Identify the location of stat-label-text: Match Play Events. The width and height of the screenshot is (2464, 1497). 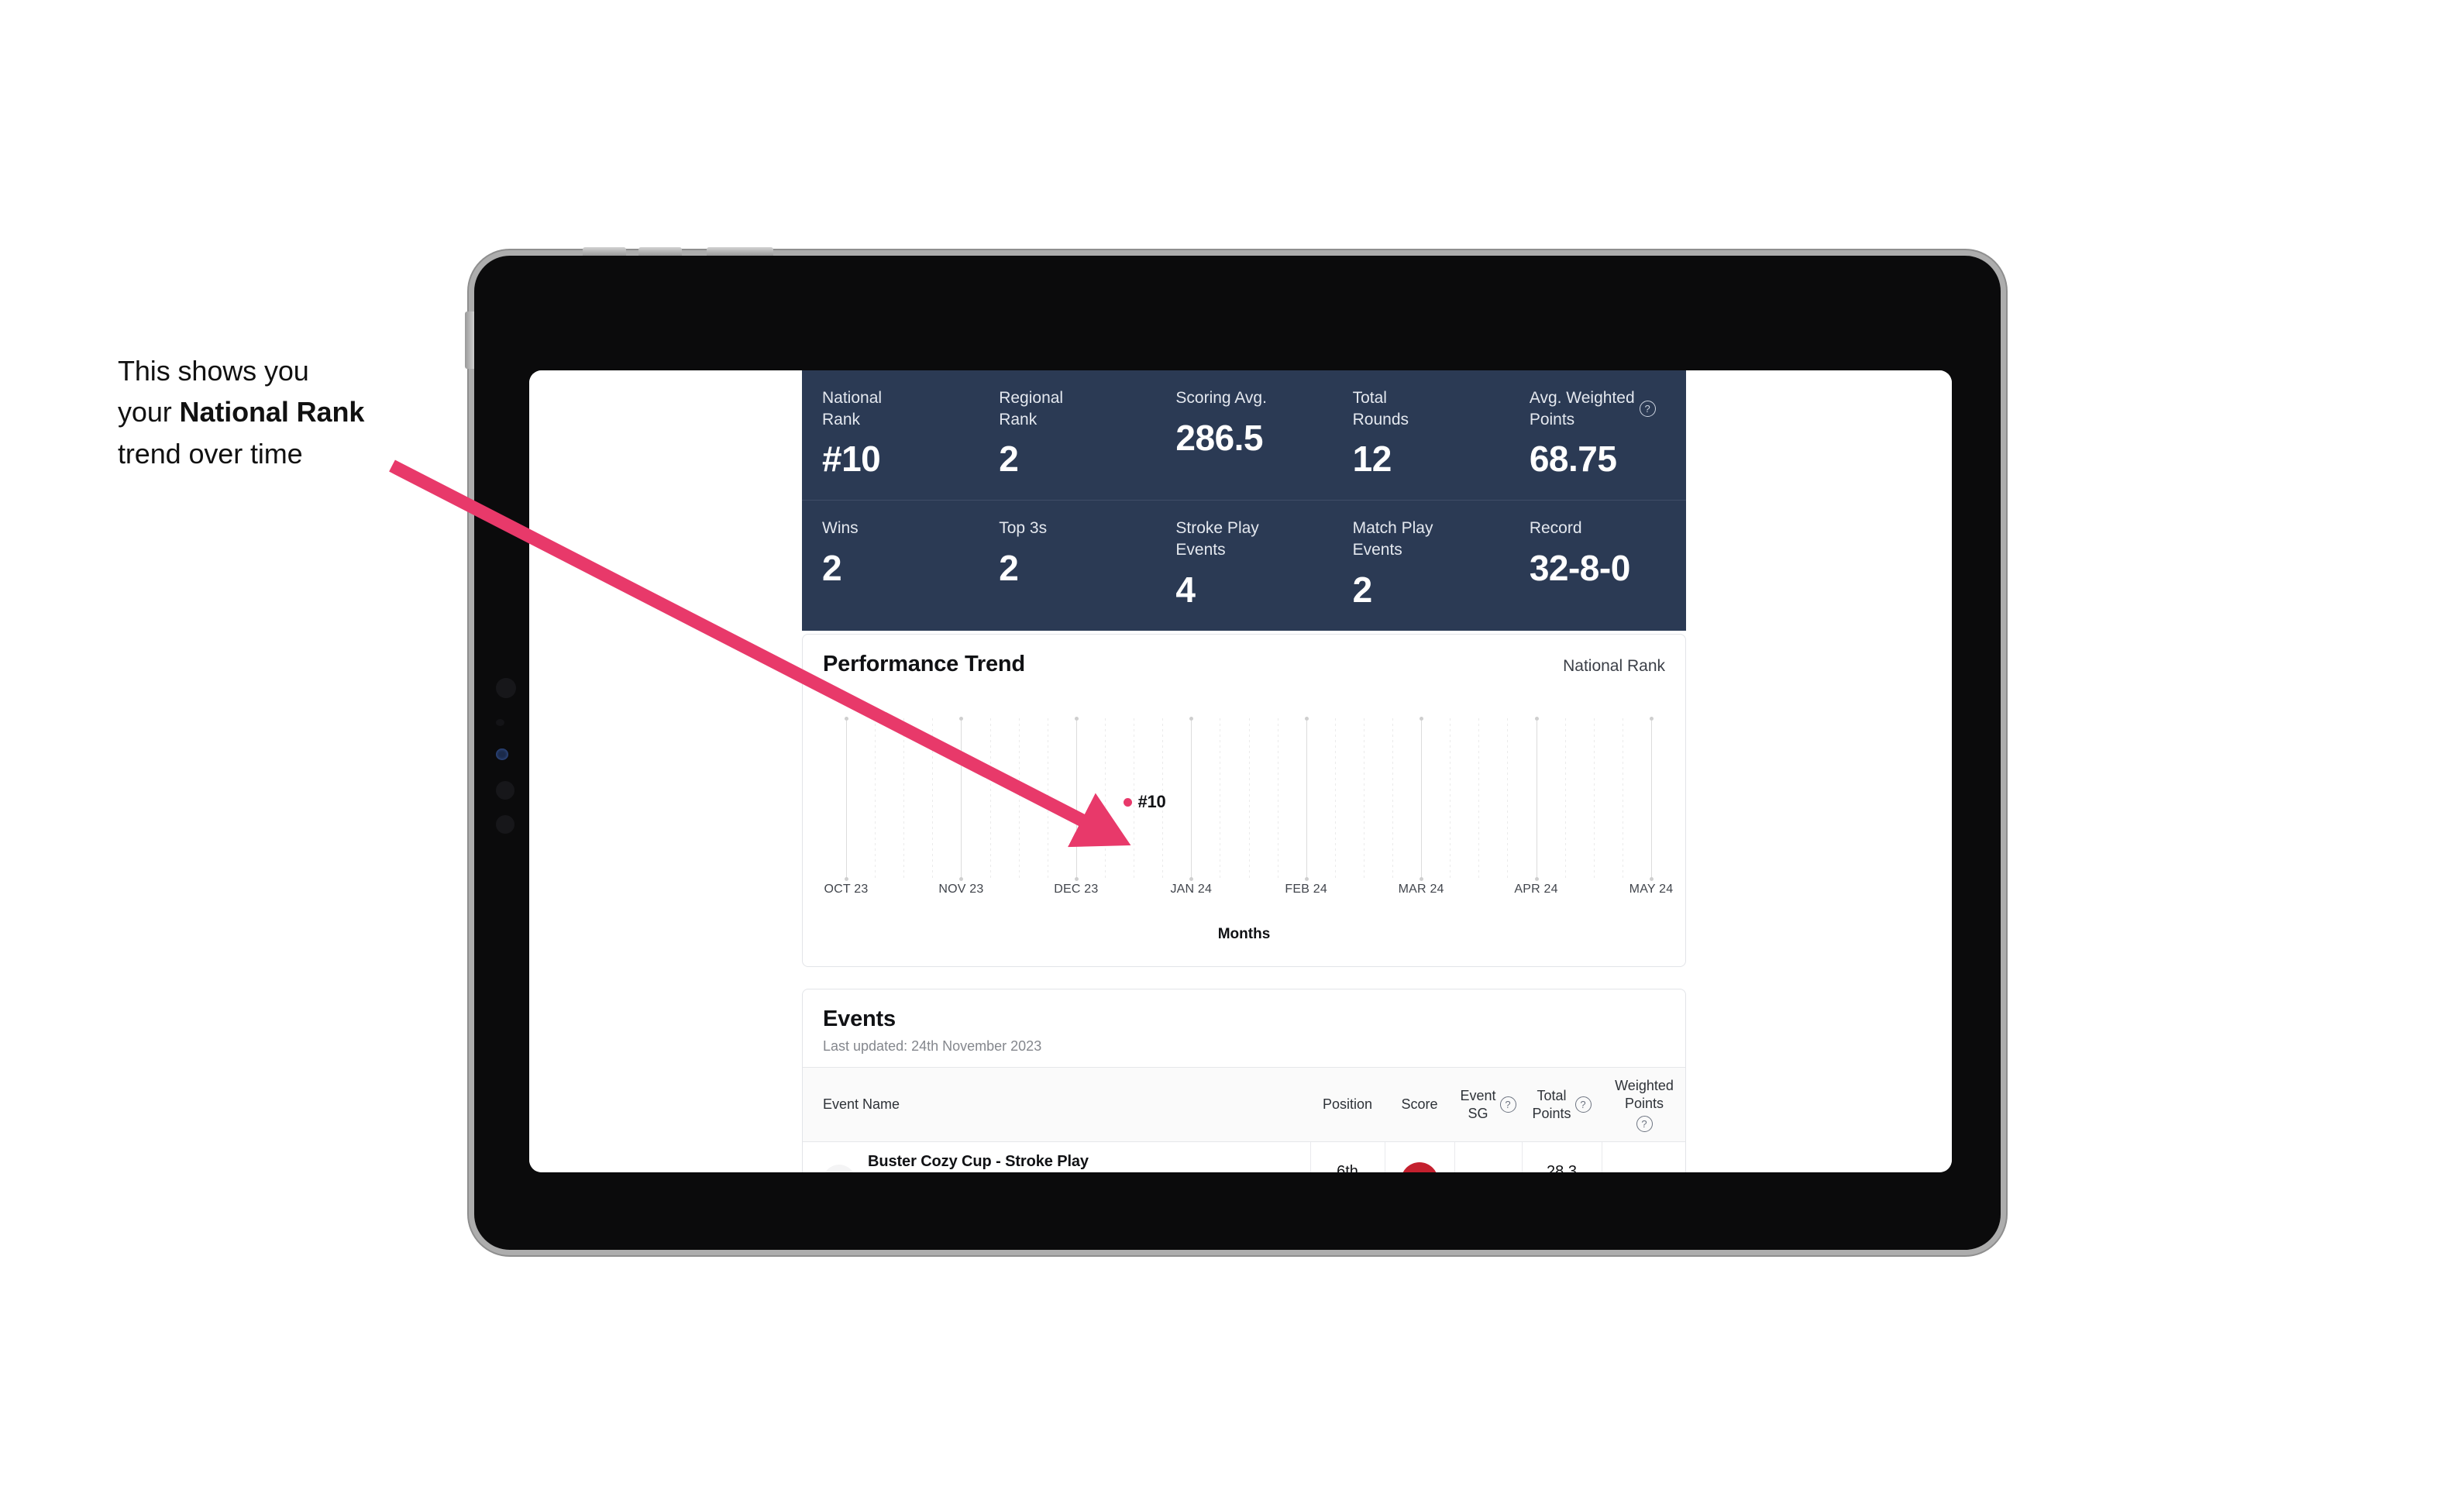
(1392, 539).